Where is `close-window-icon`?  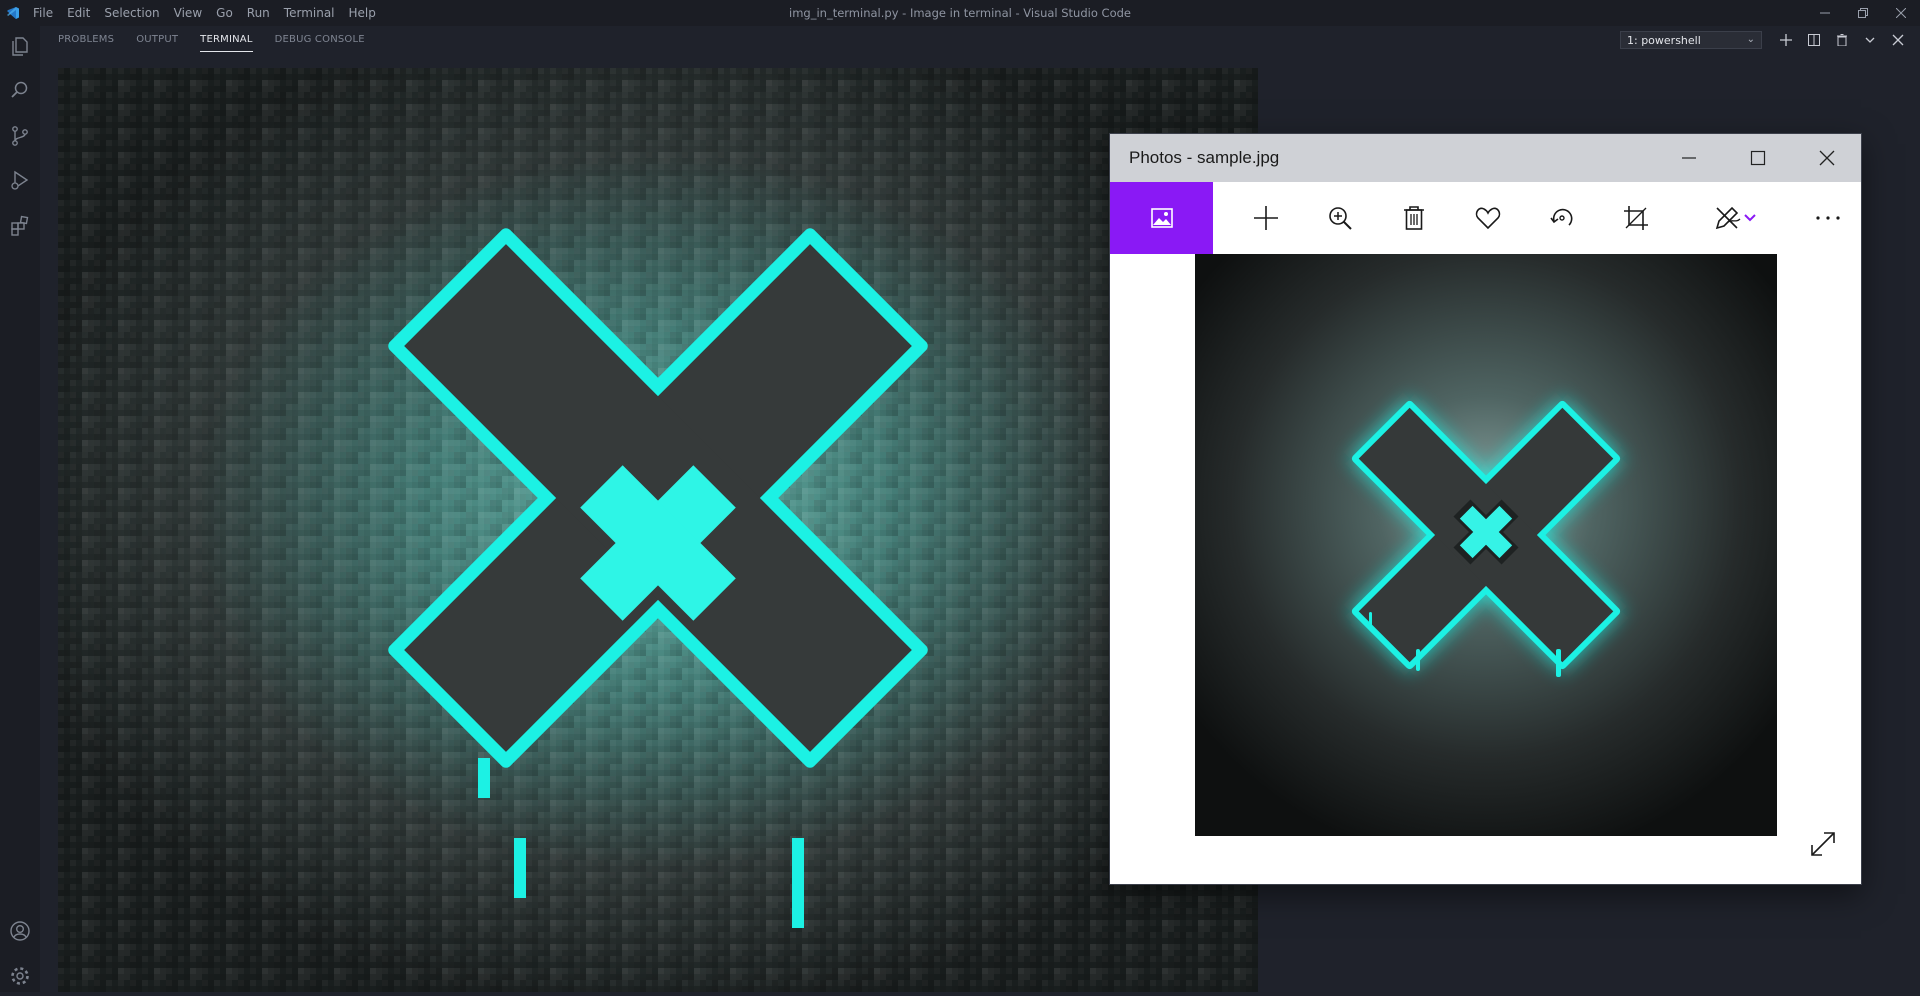 close-window-icon is located at coordinates (1901, 13).